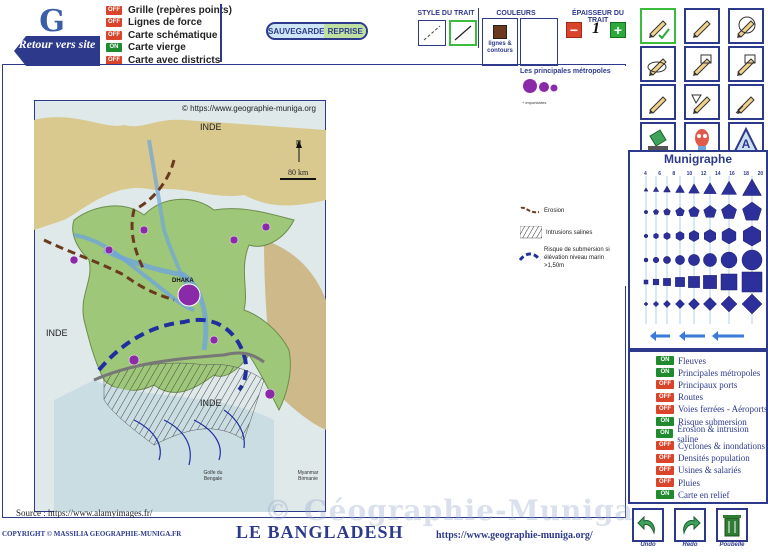  Describe the element at coordinates (618, 30) in the screenshot. I see `thickness-plus-button: +` at that location.